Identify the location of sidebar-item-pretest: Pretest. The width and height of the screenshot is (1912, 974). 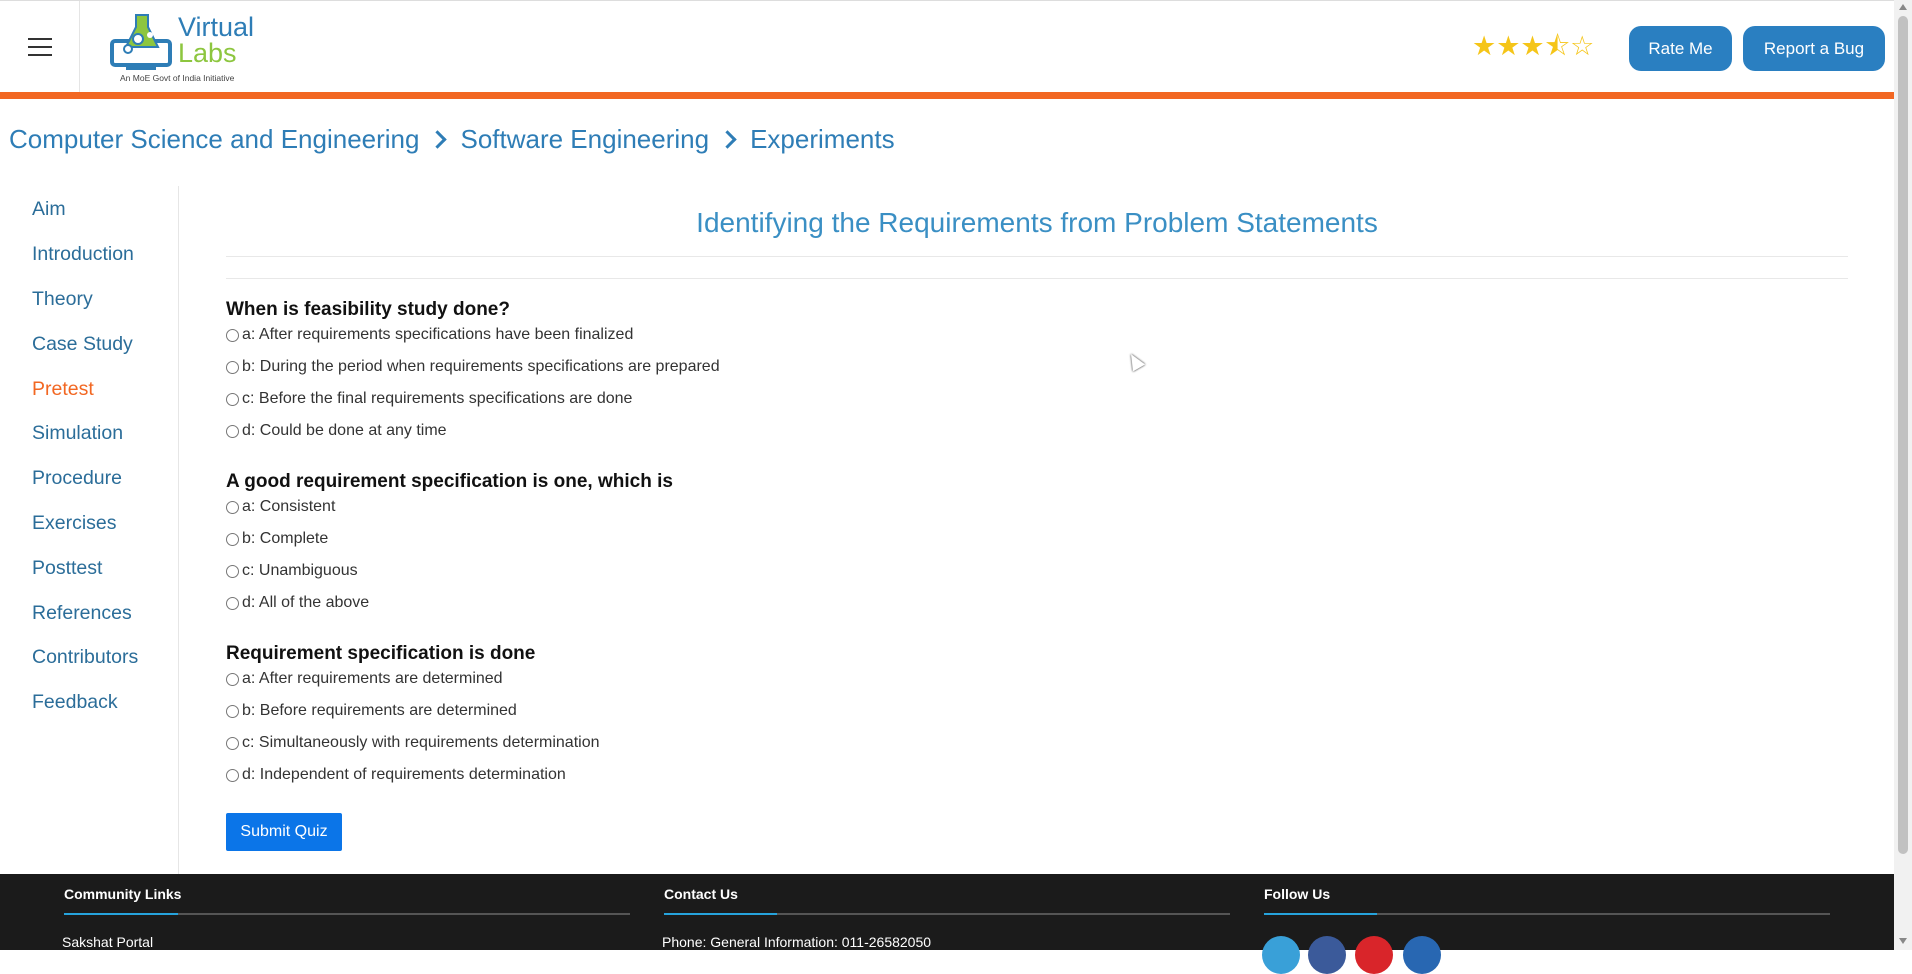
(63, 389).